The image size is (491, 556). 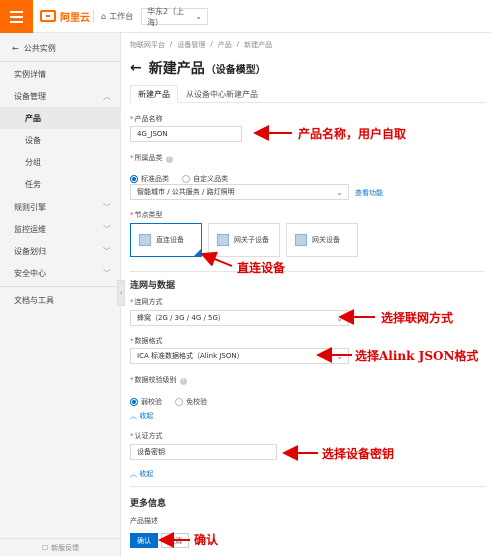 What do you see at coordinates (417, 356) in the screenshot?
I see `annotation-data-format: 选择Alink JSON格式` at bounding box center [417, 356].